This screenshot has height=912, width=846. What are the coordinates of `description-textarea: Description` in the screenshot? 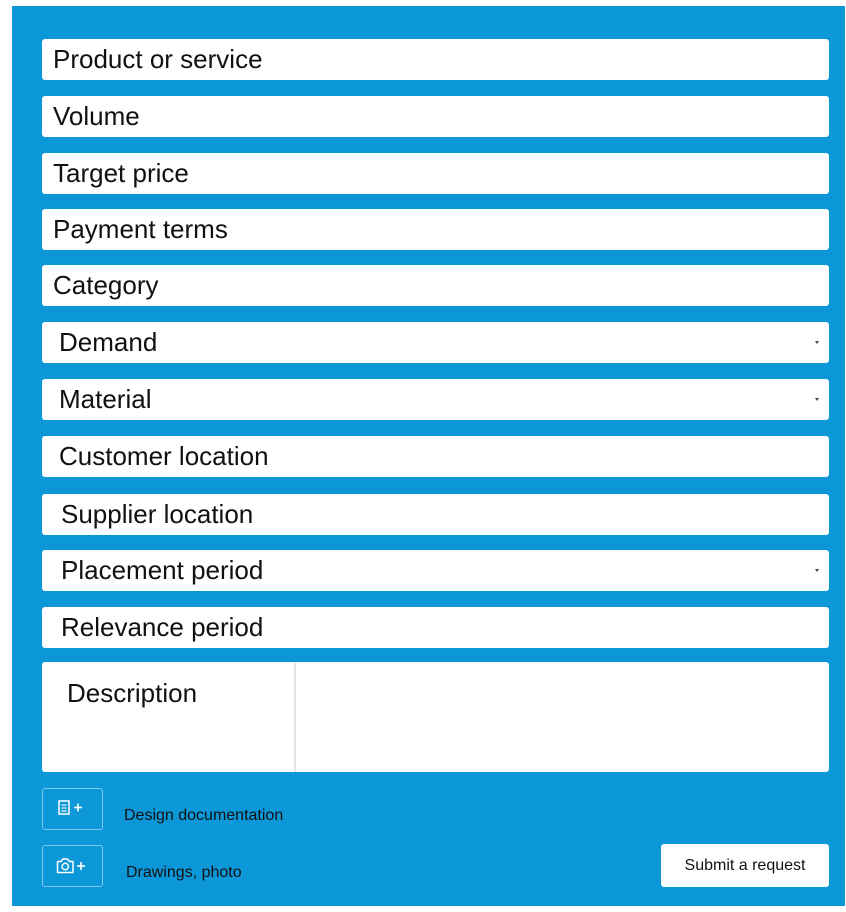 It's located at (435, 717).